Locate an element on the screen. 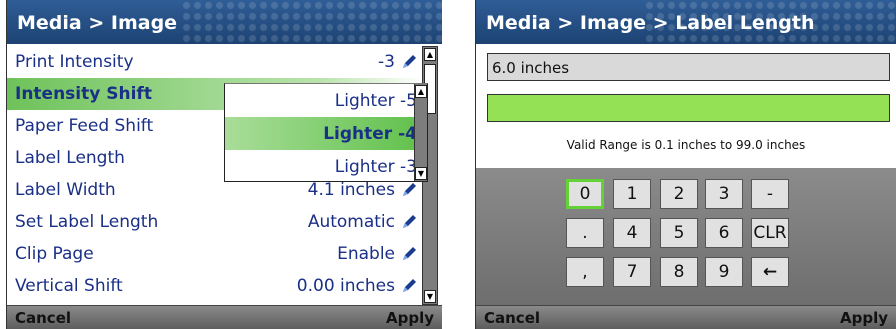 The width and height of the screenshot is (896, 329). dropdown-option-lighter-3: Lighter -3 is located at coordinates (326, 165).